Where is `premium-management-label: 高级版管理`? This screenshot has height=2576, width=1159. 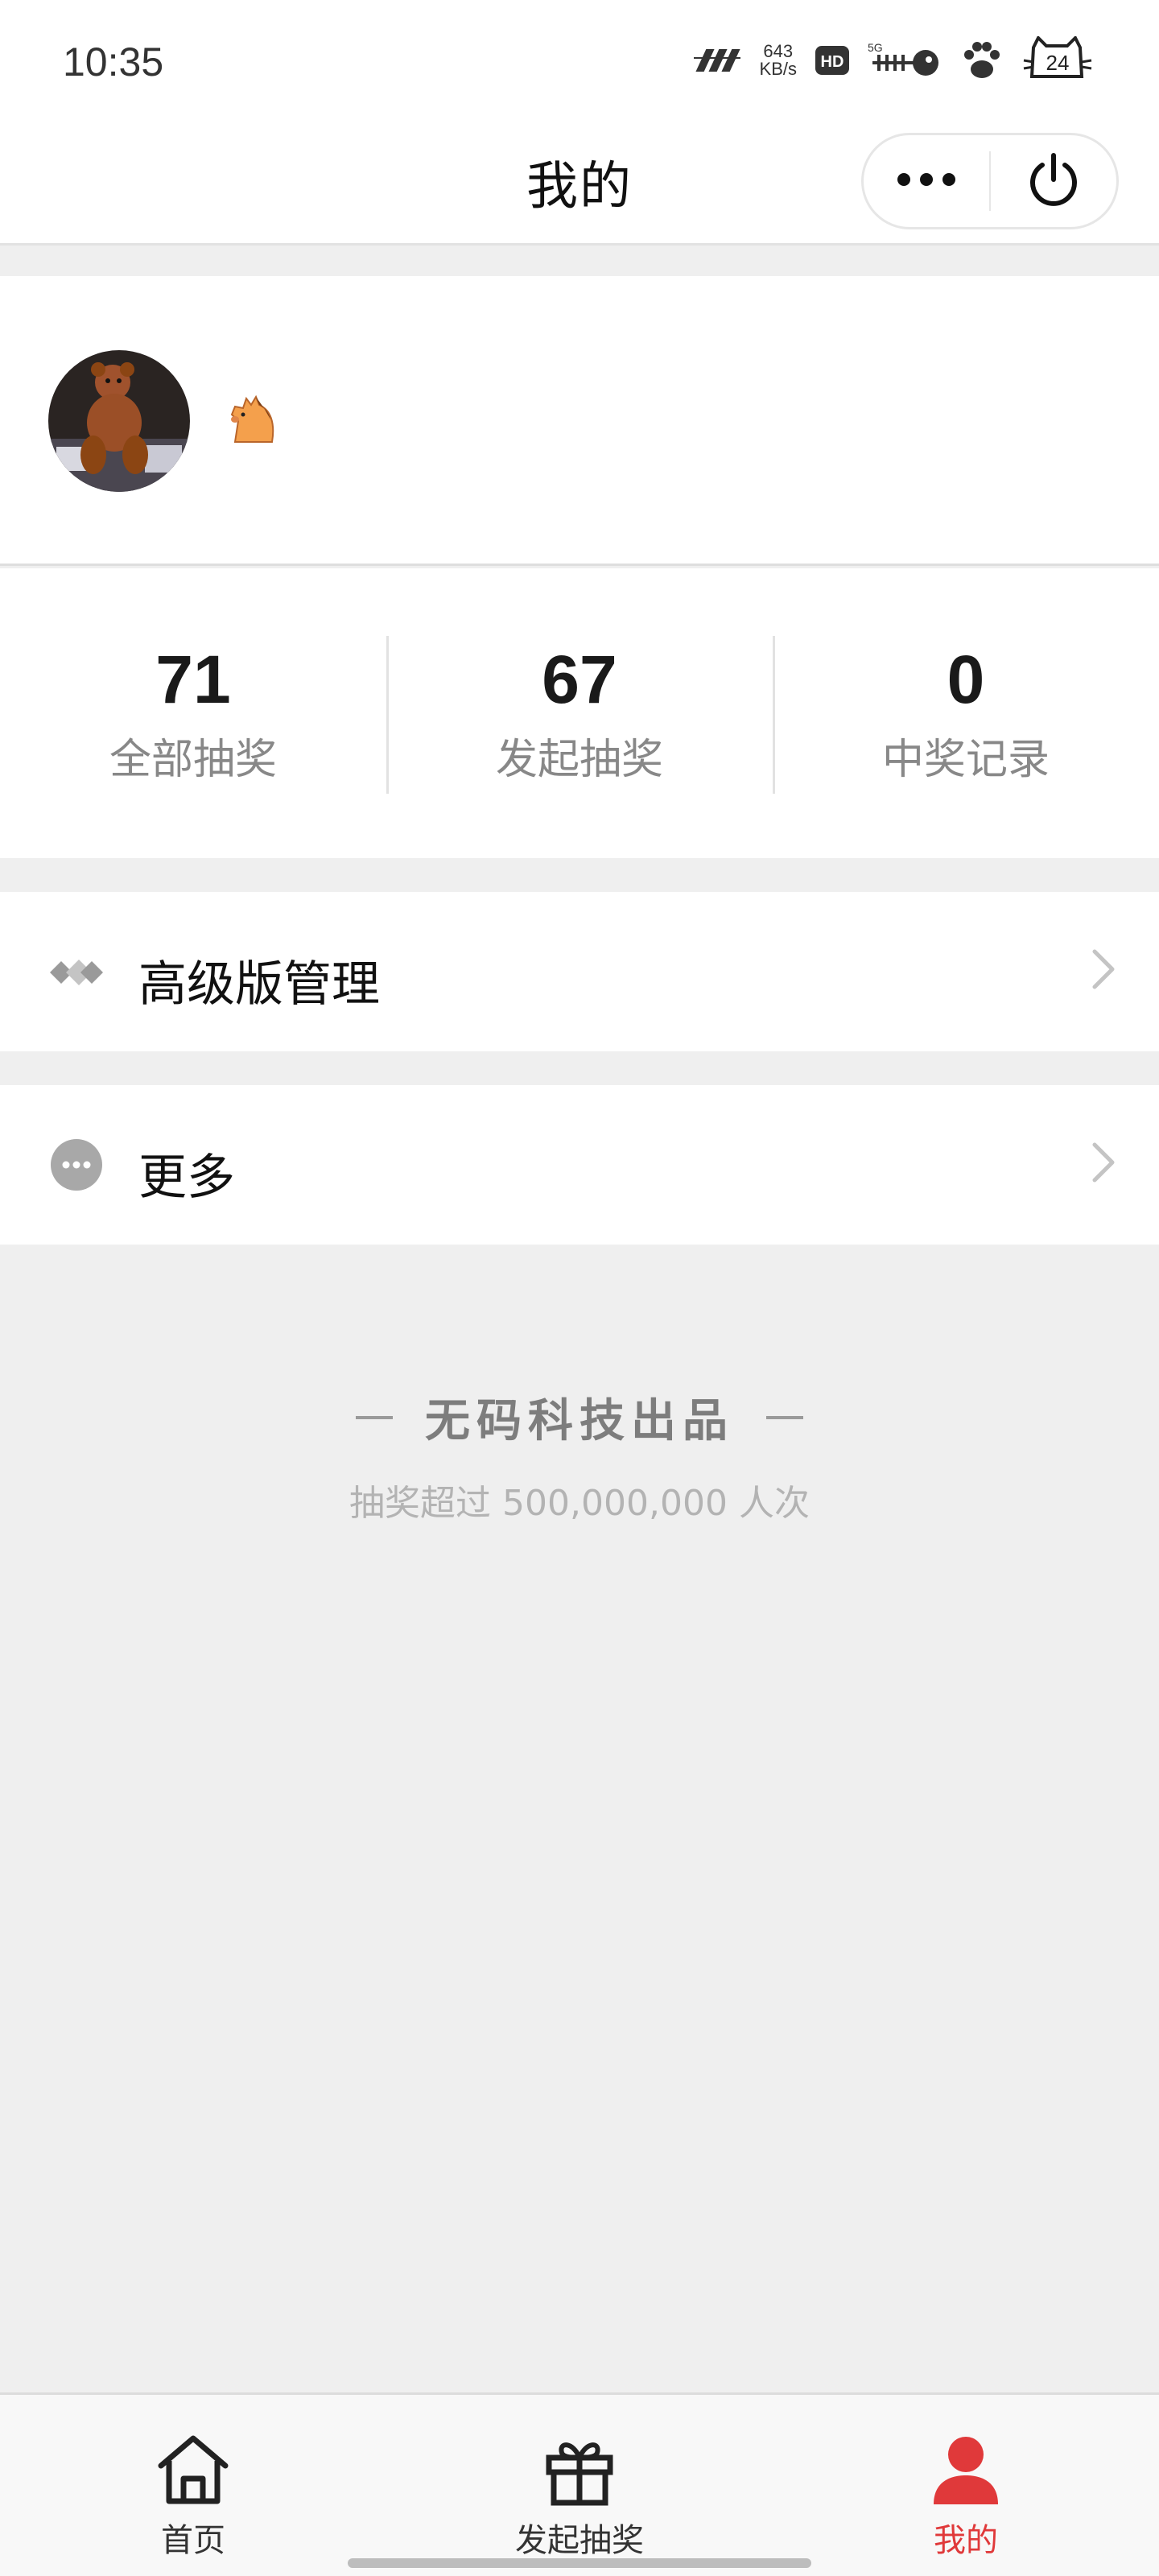 premium-management-label: 高级版管理 is located at coordinates (259, 984).